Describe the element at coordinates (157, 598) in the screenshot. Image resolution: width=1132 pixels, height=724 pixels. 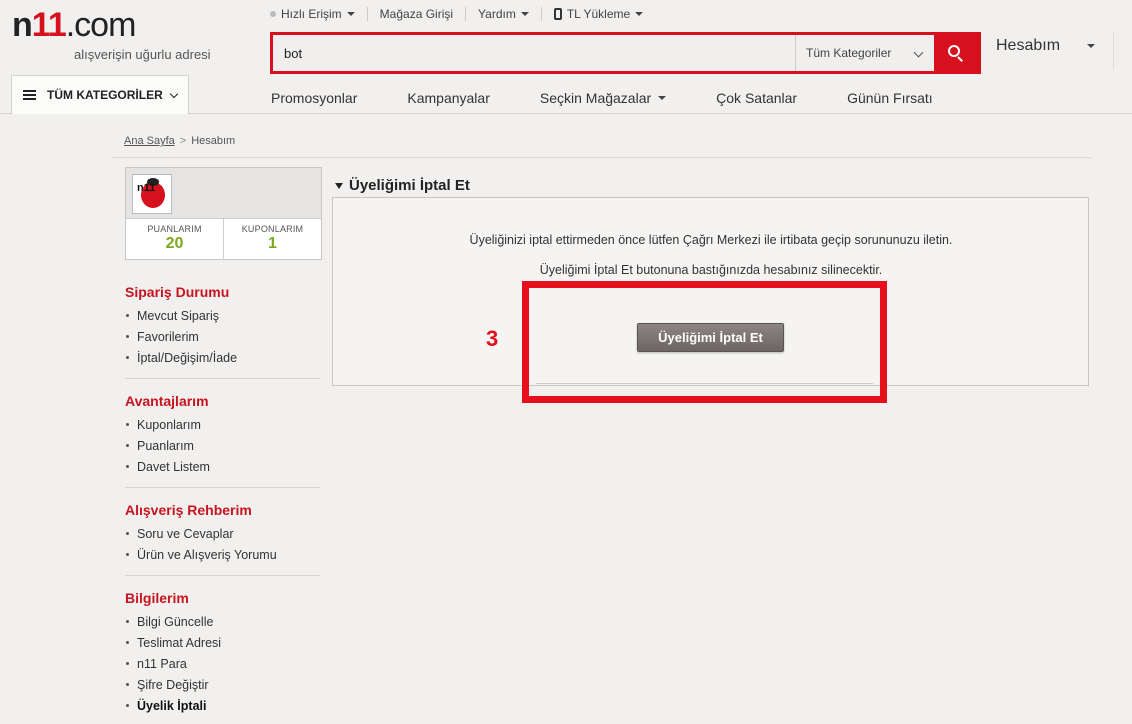
I see `sidebar-section-title: Bilgilerim` at that location.